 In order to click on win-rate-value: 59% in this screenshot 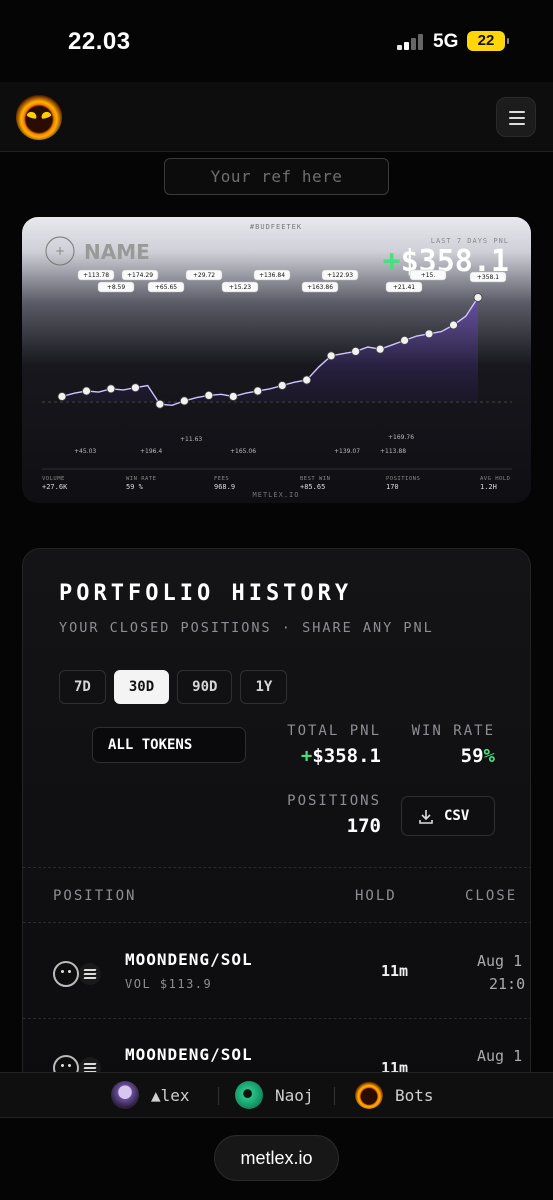, I will do `click(477, 756)`.